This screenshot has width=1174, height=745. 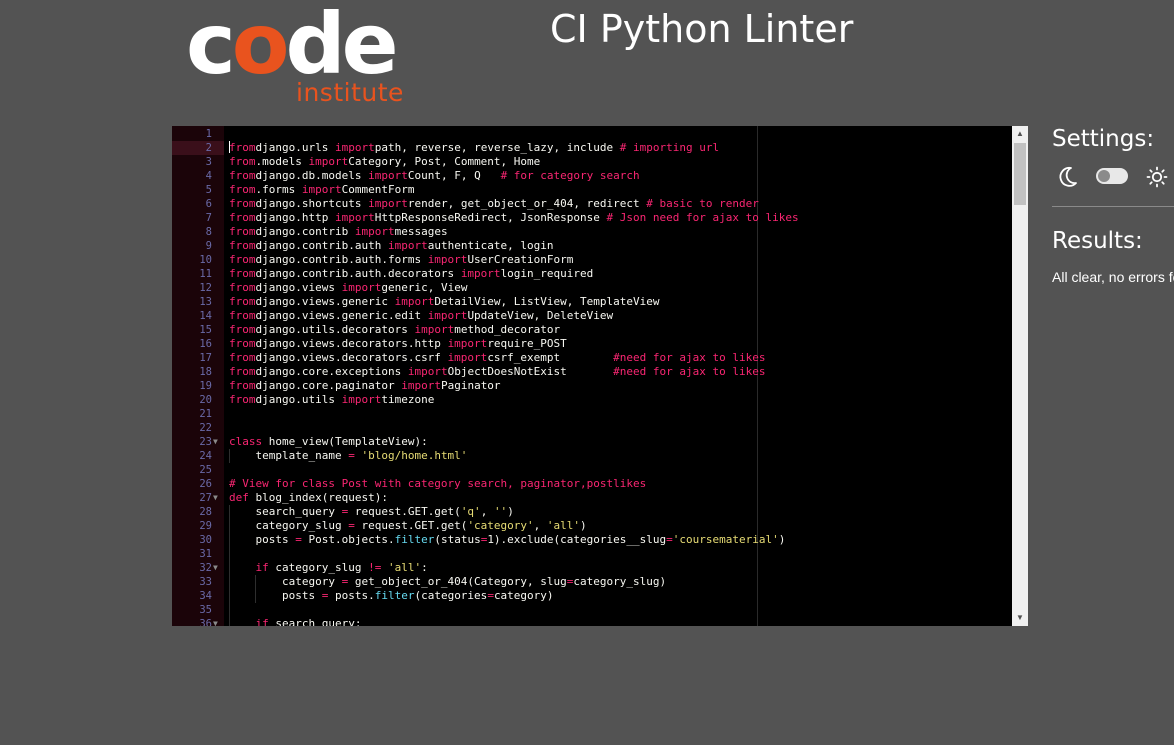 What do you see at coordinates (408, 399) in the screenshot?
I see `code-token: timezone` at bounding box center [408, 399].